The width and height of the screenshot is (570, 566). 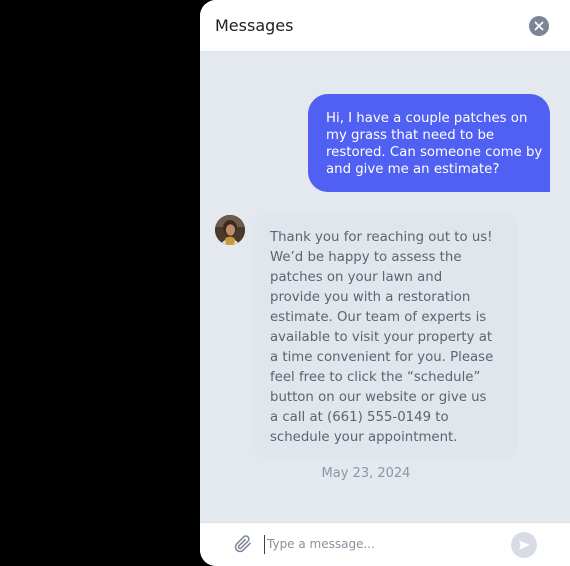 I want to click on attach-button, so click(x=243, y=544).